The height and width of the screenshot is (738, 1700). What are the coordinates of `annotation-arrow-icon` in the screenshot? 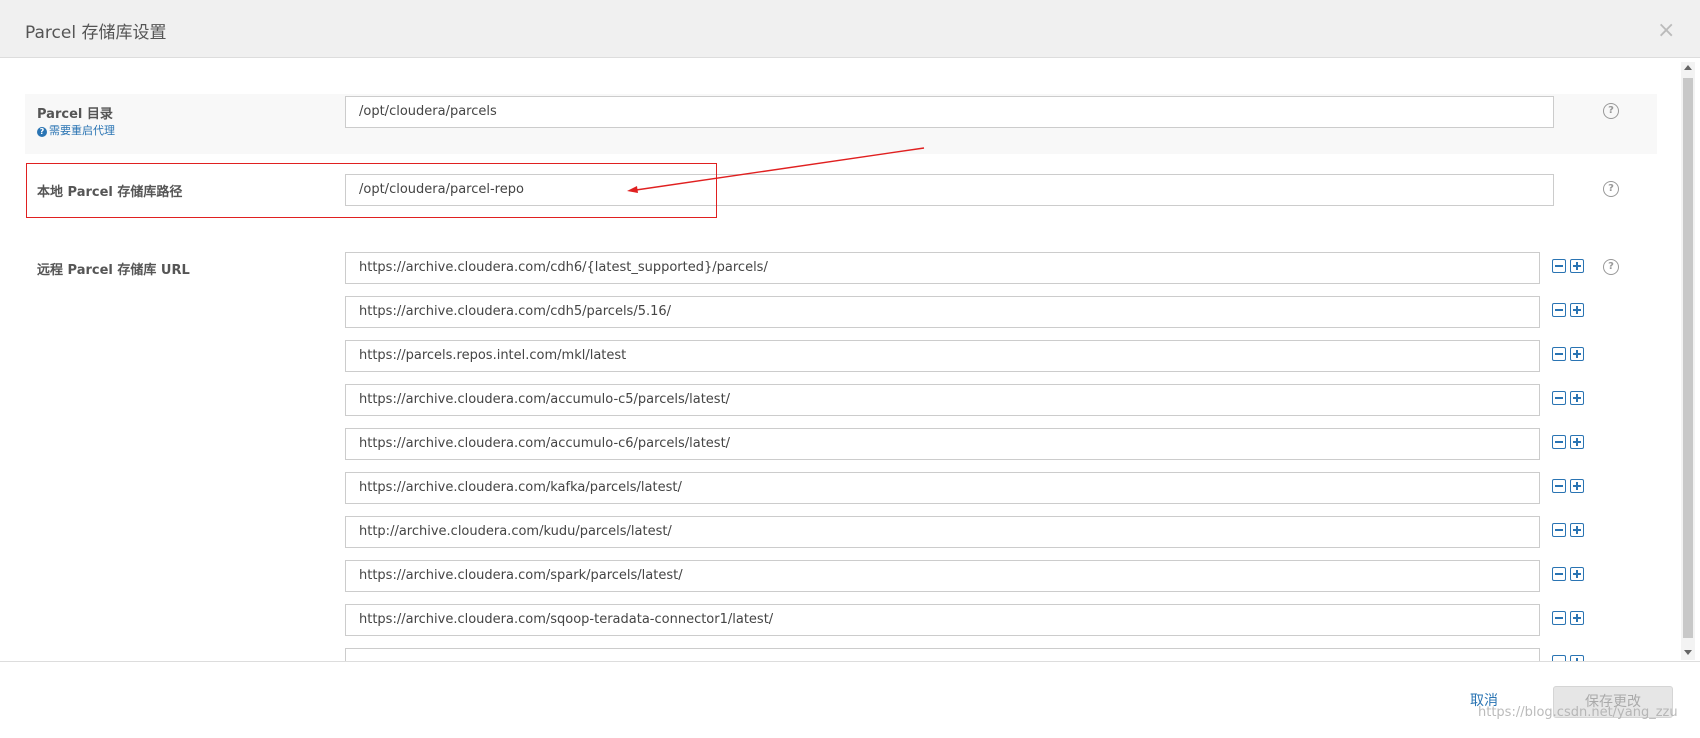 It's located at (776, 170).